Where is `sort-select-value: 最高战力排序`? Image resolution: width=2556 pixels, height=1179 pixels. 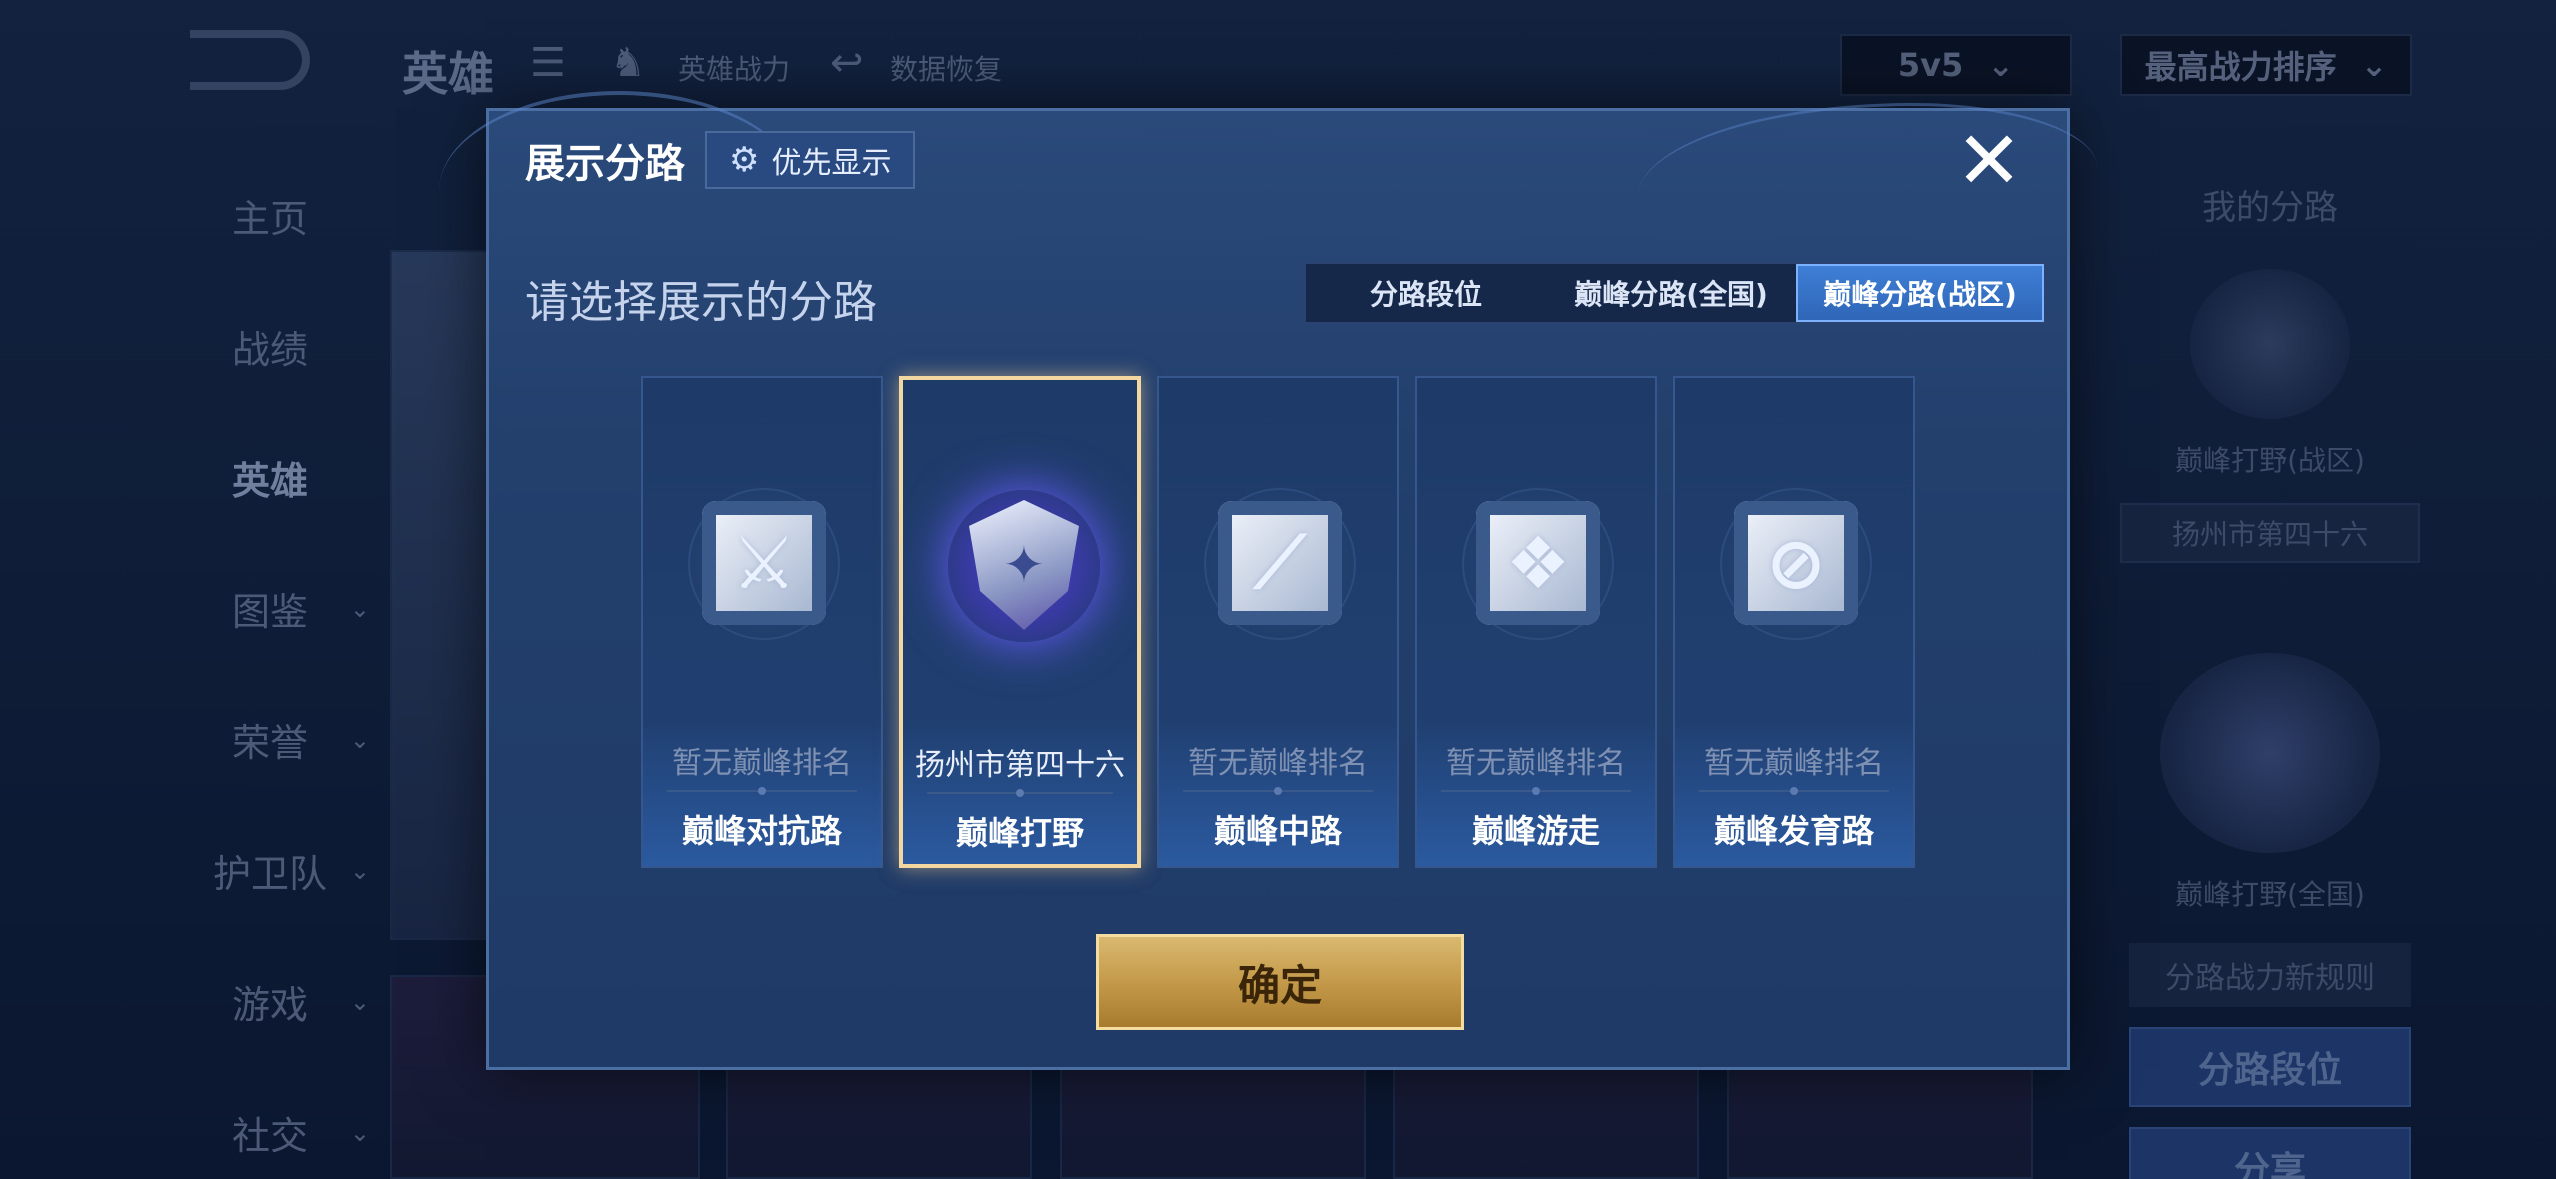 sort-select-value: 最高战力排序 is located at coordinates (2240, 67).